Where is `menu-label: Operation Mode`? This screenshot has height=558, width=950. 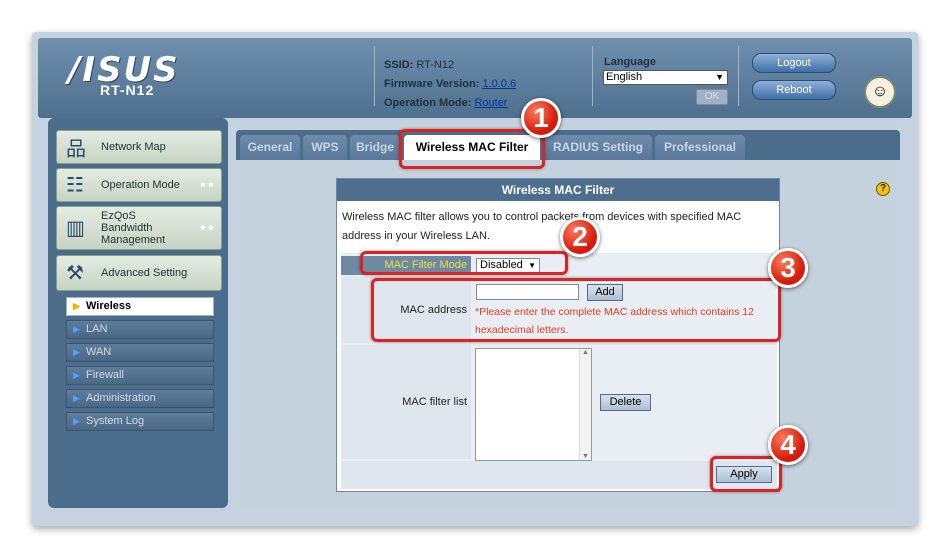
menu-label: Operation Mode is located at coordinates (140, 185).